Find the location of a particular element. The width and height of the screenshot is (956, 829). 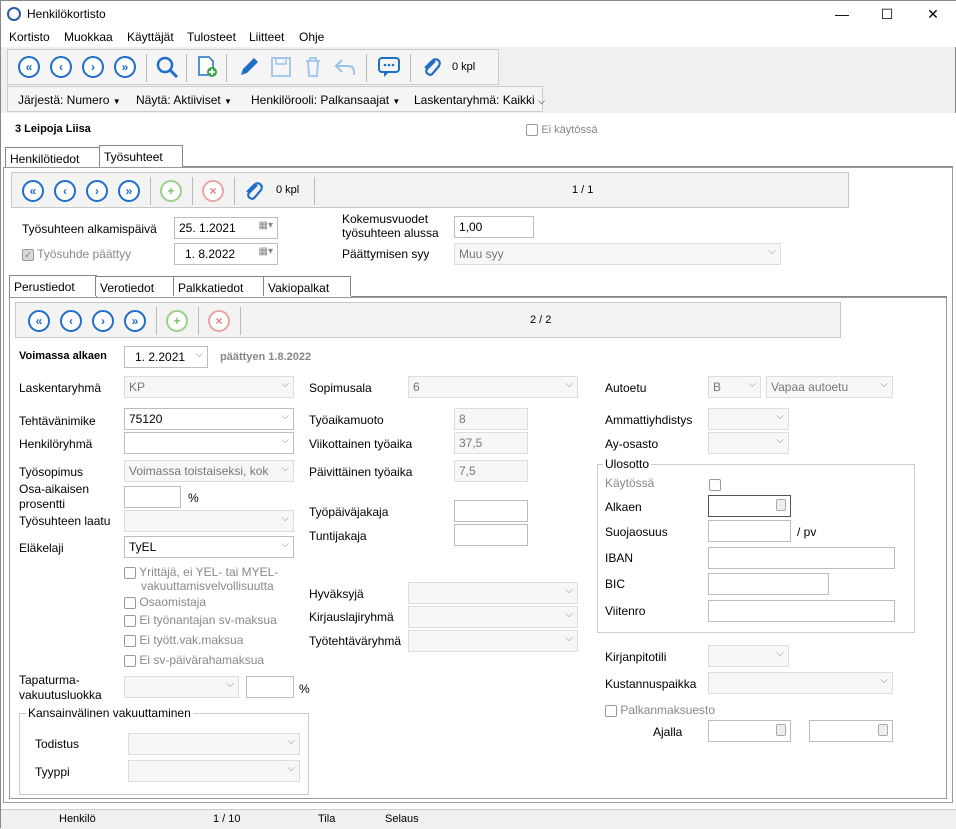

pay-hold-checkbox: Palkanmaksuesto is located at coordinates (660, 710).